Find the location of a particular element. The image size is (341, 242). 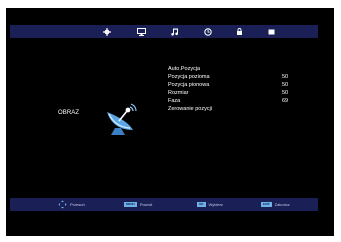

menu-item-label: Auto.Pozycja is located at coordinates (184, 69).